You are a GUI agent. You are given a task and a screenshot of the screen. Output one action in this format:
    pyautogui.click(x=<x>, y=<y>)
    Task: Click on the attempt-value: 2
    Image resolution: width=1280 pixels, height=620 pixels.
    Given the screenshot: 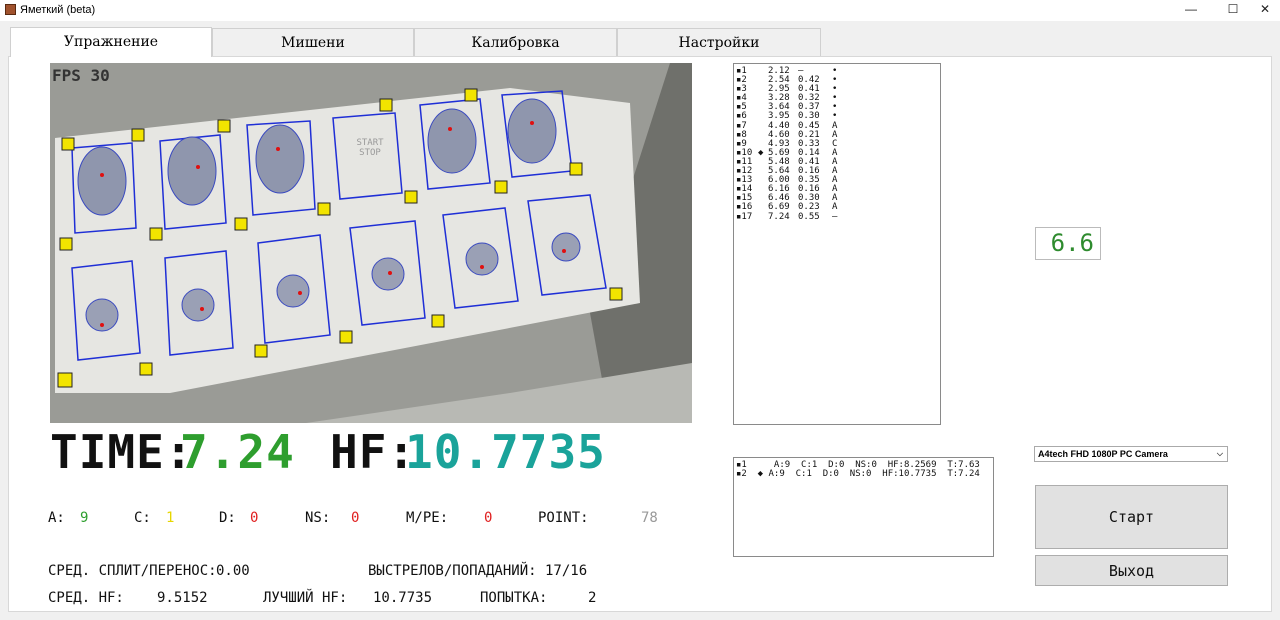 What is the action you would take?
    pyautogui.click(x=592, y=598)
    